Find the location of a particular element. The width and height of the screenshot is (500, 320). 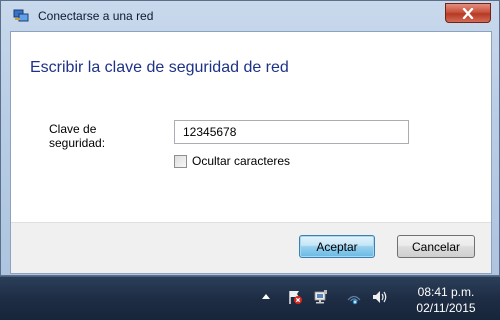

title-bar: Conectarse a una red is located at coordinates (250, 16).